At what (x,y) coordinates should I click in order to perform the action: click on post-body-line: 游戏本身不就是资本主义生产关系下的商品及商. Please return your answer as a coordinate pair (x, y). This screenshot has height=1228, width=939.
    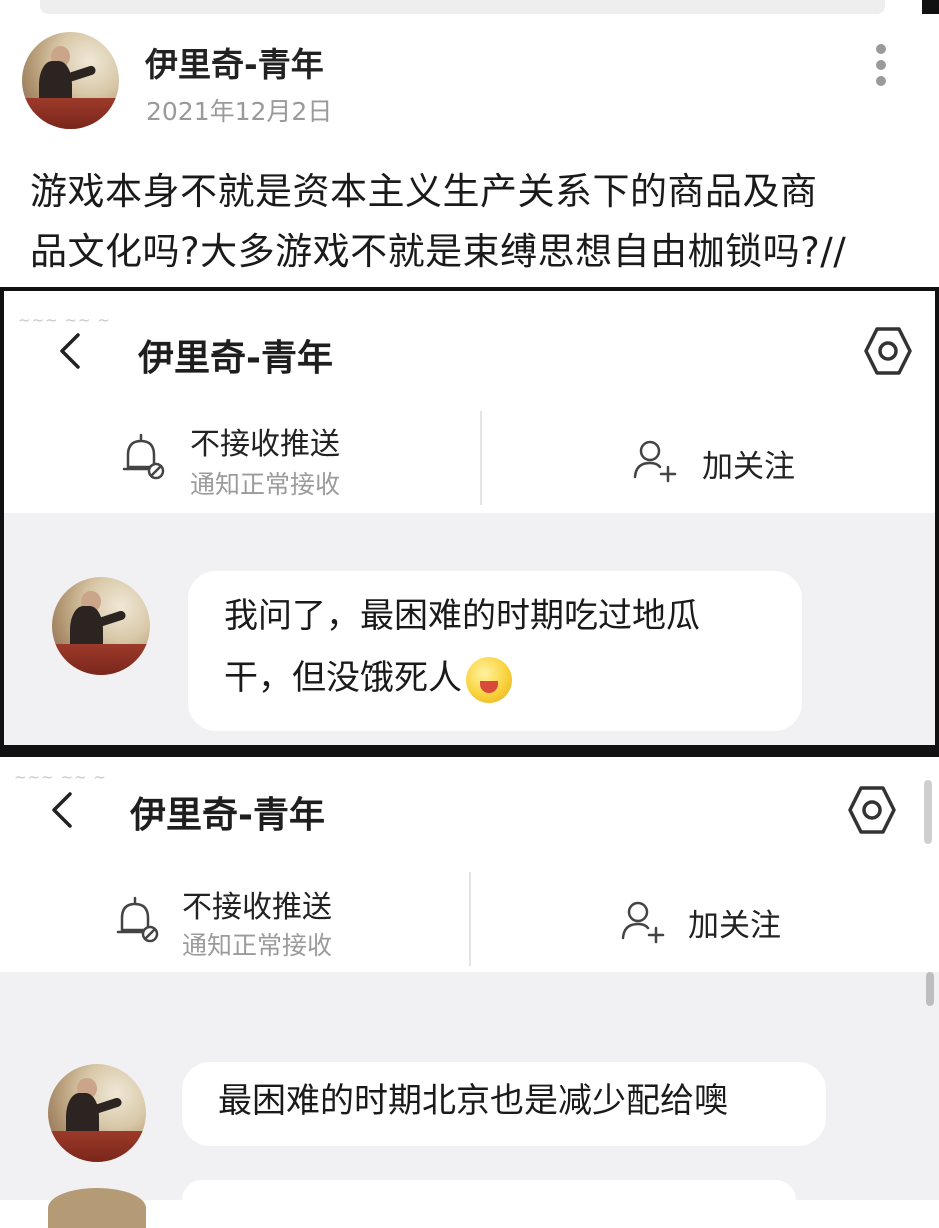
    Looking at the image, I should click on (424, 191).